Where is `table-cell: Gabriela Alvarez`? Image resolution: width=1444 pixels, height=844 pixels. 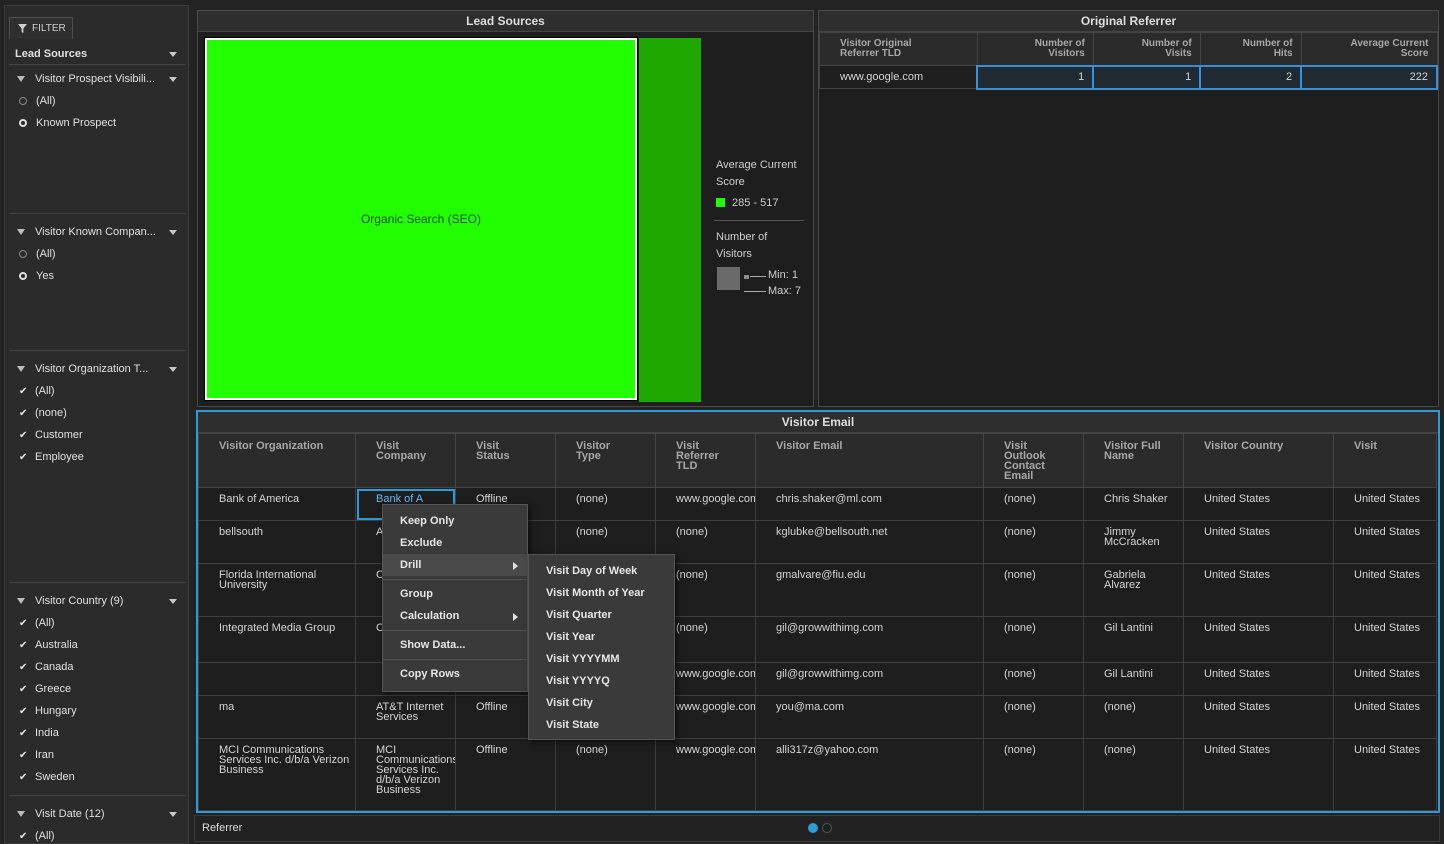
table-cell: Gabriela Alvarez is located at coordinates (1133, 590).